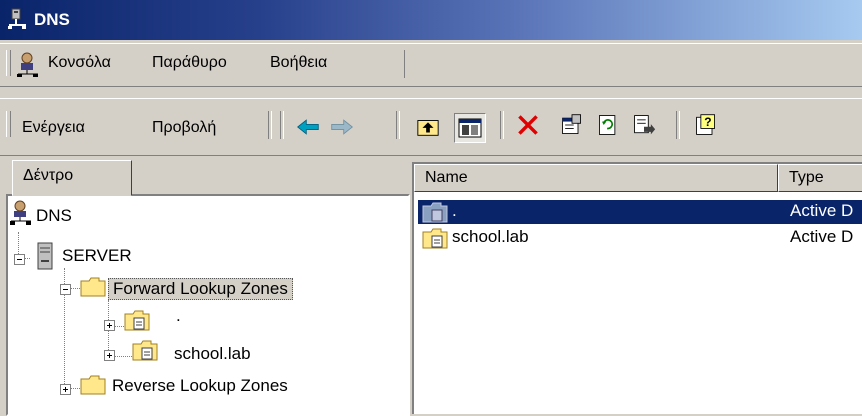 This screenshot has width=862, height=416. I want to click on forward-arrow-icon, so click(342, 127).